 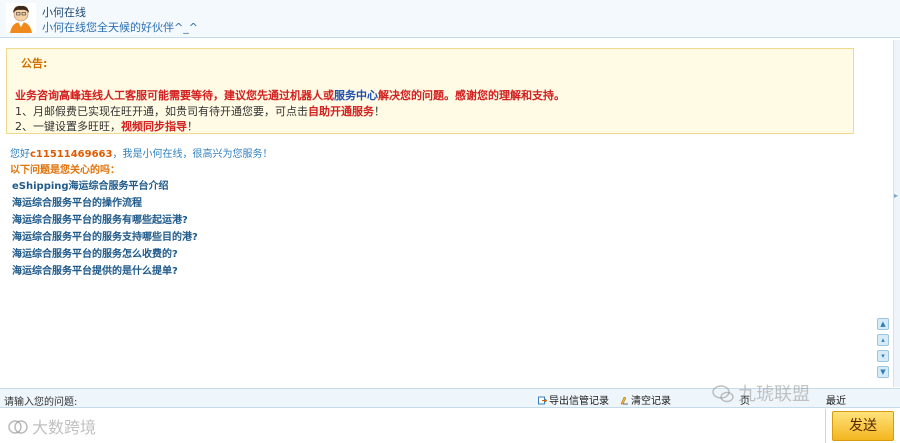 I want to click on bot-name: 小何在线, so click(x=64, y=12).